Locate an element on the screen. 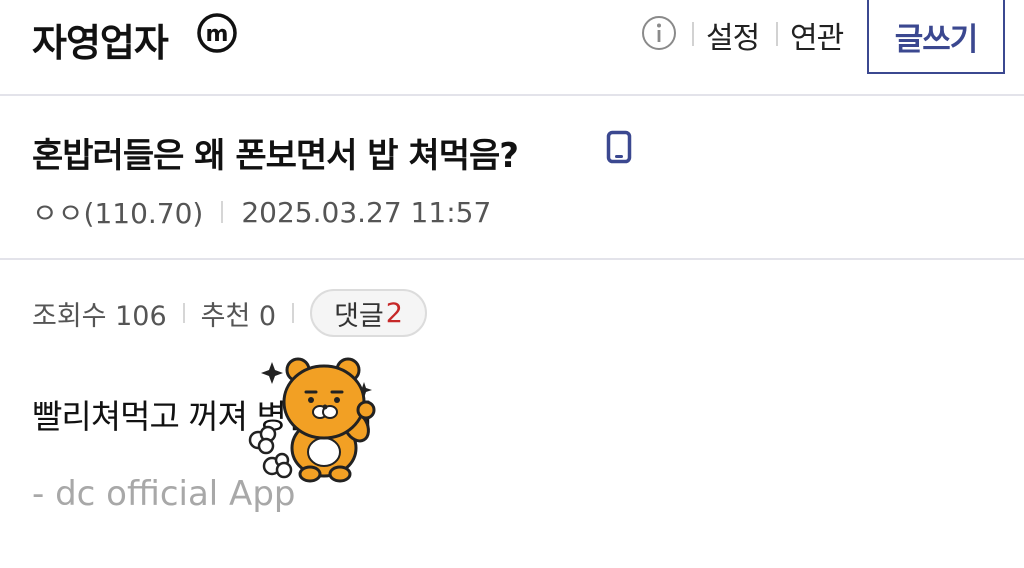 The width and height of the screenshot is (1024, 568). minor-badge-letter: m is located at coordinates (217, 34).